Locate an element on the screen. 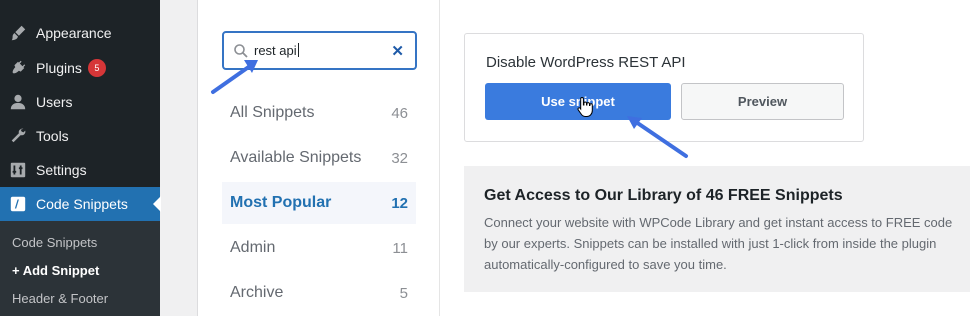 This screenshot has width=970, height=316. sidebar-item-users: Users is located at coordinates (80, 102).